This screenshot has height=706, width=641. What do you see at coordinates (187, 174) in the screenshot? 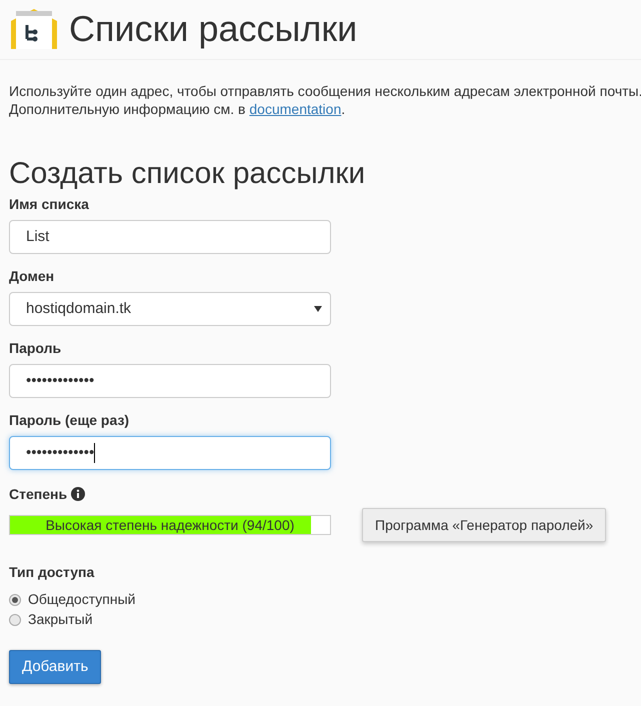
I see `section-heading: Создать список рассылки` at bounding box center [187, 174].